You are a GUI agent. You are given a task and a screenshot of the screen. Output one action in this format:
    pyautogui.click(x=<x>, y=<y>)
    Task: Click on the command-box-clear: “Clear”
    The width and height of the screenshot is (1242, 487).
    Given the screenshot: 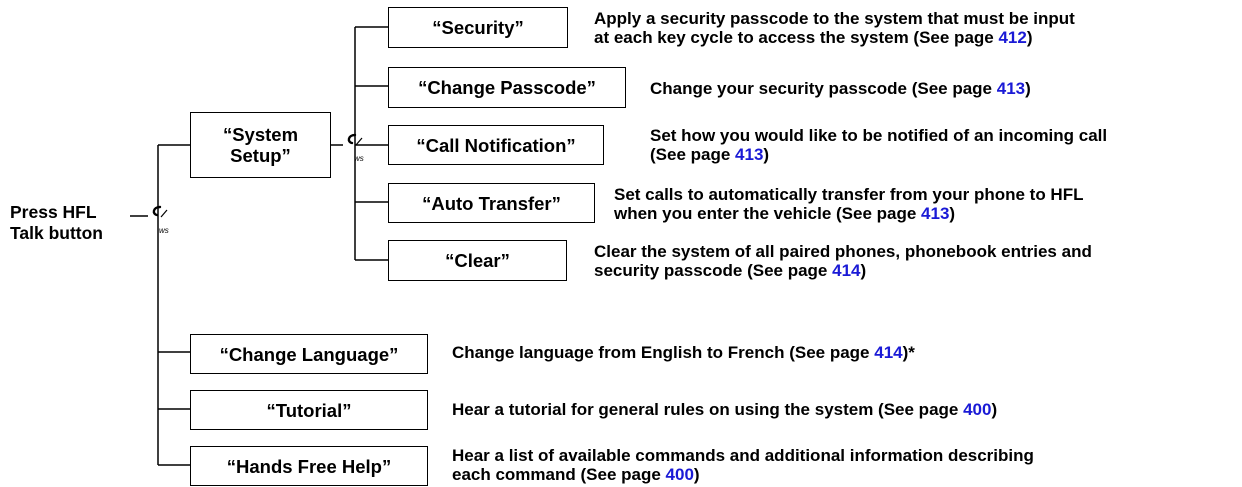 What is the action you would take?
    pyautogui.click(x=477, y=260)
    